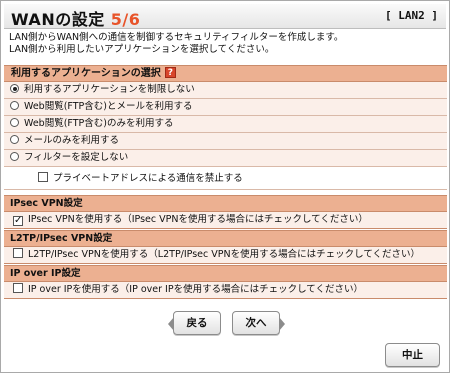 Image resolution: width=450 pixels, height=373 pixels. Describe the element at coordinates (225, 238) in the screenshot. I see `l2tp-section-header: L2TP/IPsec VPN設定` at that location.